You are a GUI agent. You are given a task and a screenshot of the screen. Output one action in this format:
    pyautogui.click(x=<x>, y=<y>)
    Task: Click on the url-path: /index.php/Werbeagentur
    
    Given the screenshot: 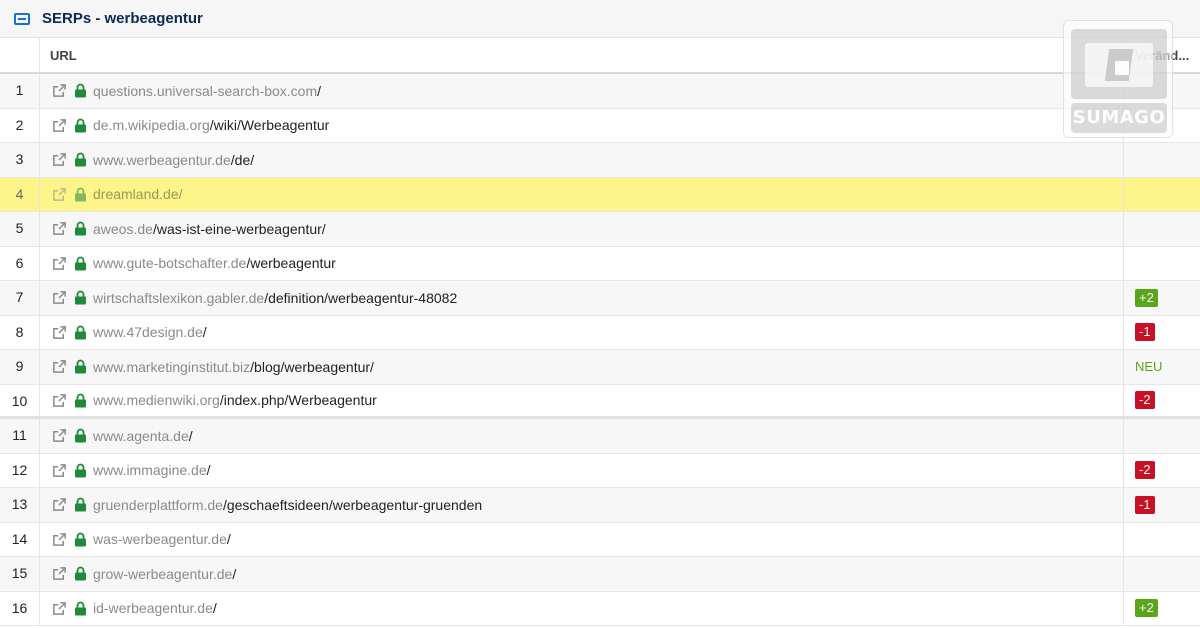 What is the action you would take?
    pyautogui.click(x=298, y=400)
    